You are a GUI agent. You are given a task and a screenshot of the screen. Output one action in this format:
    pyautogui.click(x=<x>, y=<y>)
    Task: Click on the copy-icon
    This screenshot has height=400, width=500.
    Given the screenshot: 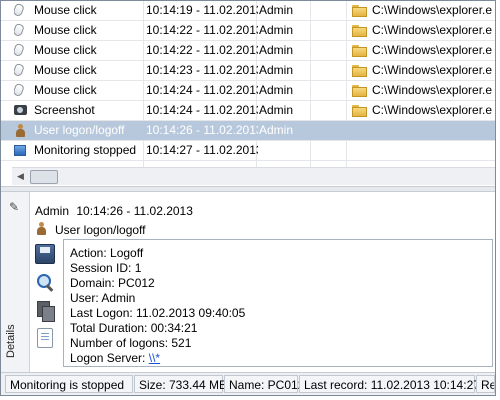 What is the action you would take?
    pyautogui.click(x=45, y=311)
    